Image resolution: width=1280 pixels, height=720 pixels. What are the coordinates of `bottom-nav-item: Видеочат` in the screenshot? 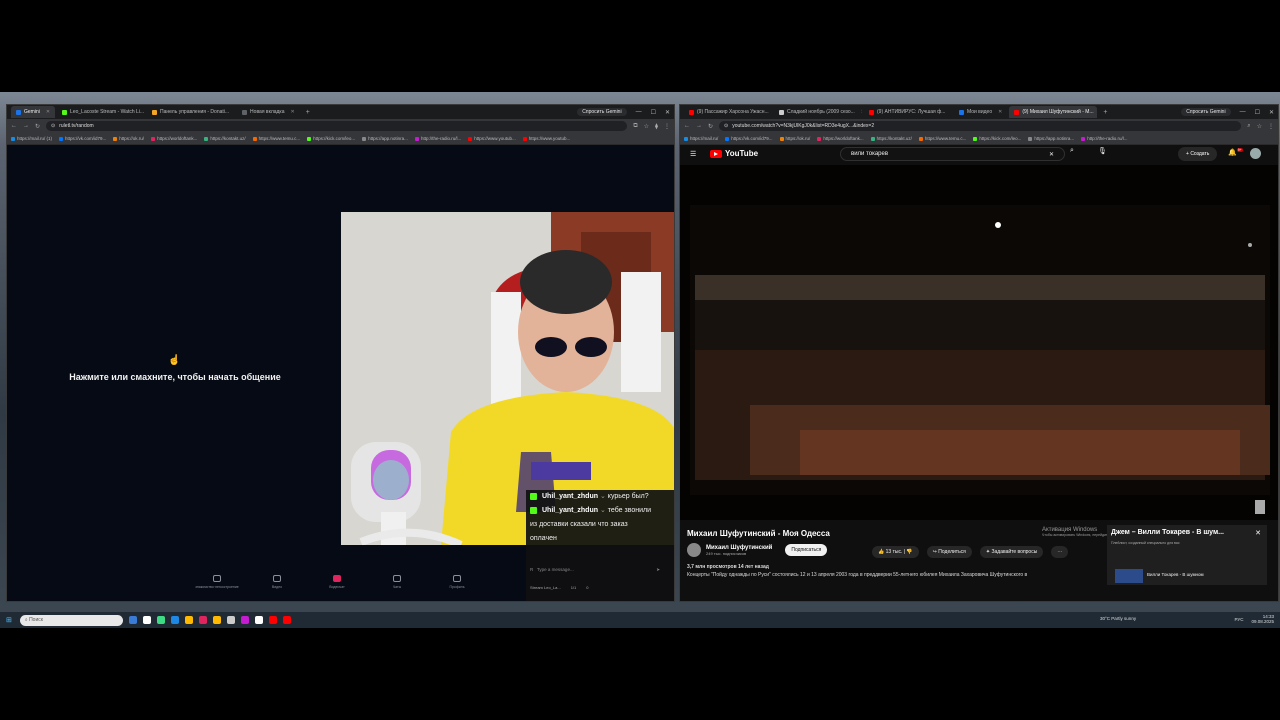 It's located at (337, 588).